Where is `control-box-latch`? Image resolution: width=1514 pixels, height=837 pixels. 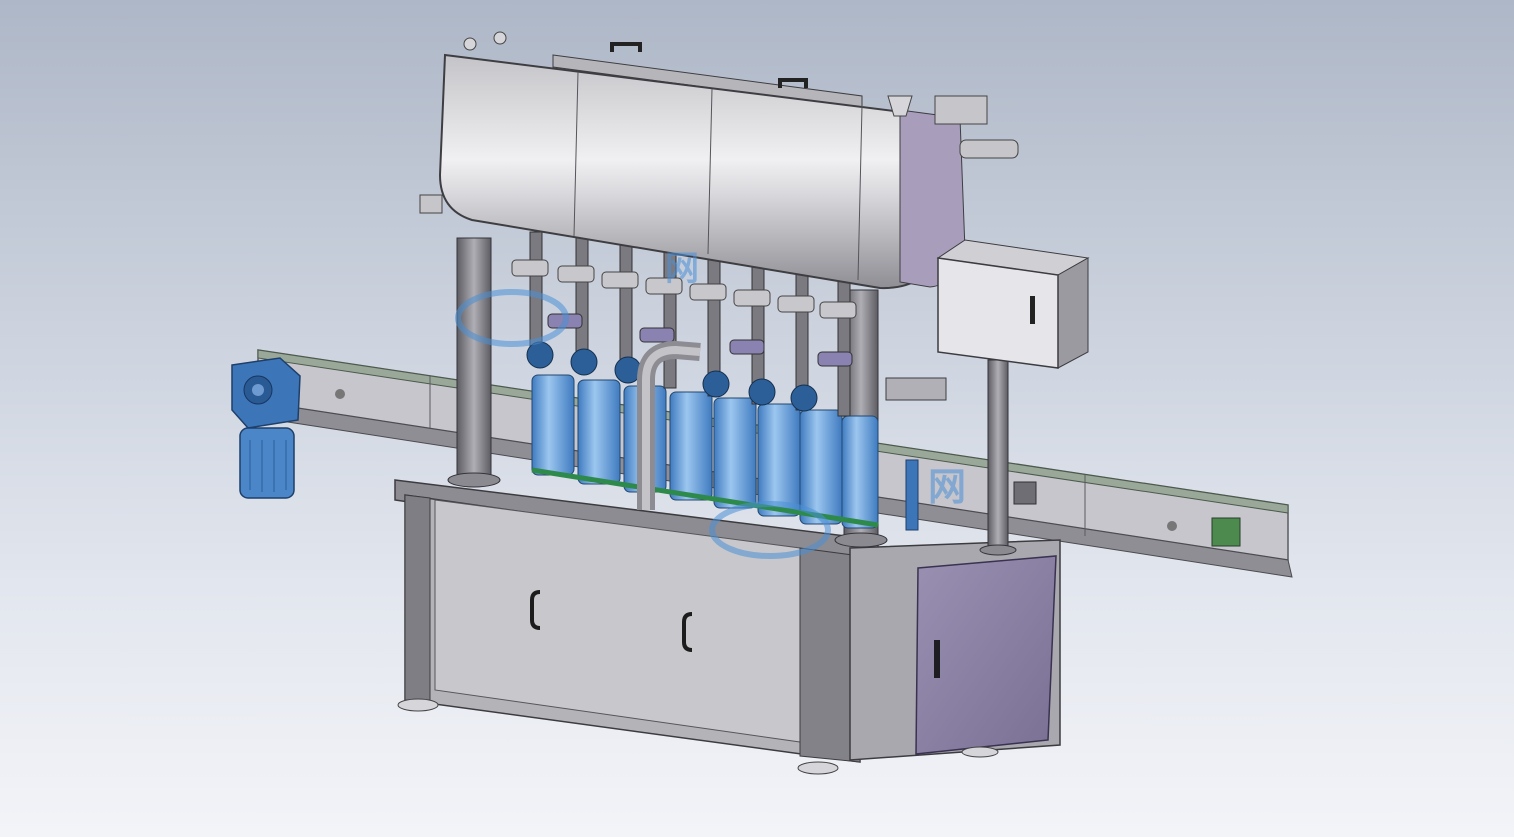 control-box-latch is located at coordinates (1032, 310).